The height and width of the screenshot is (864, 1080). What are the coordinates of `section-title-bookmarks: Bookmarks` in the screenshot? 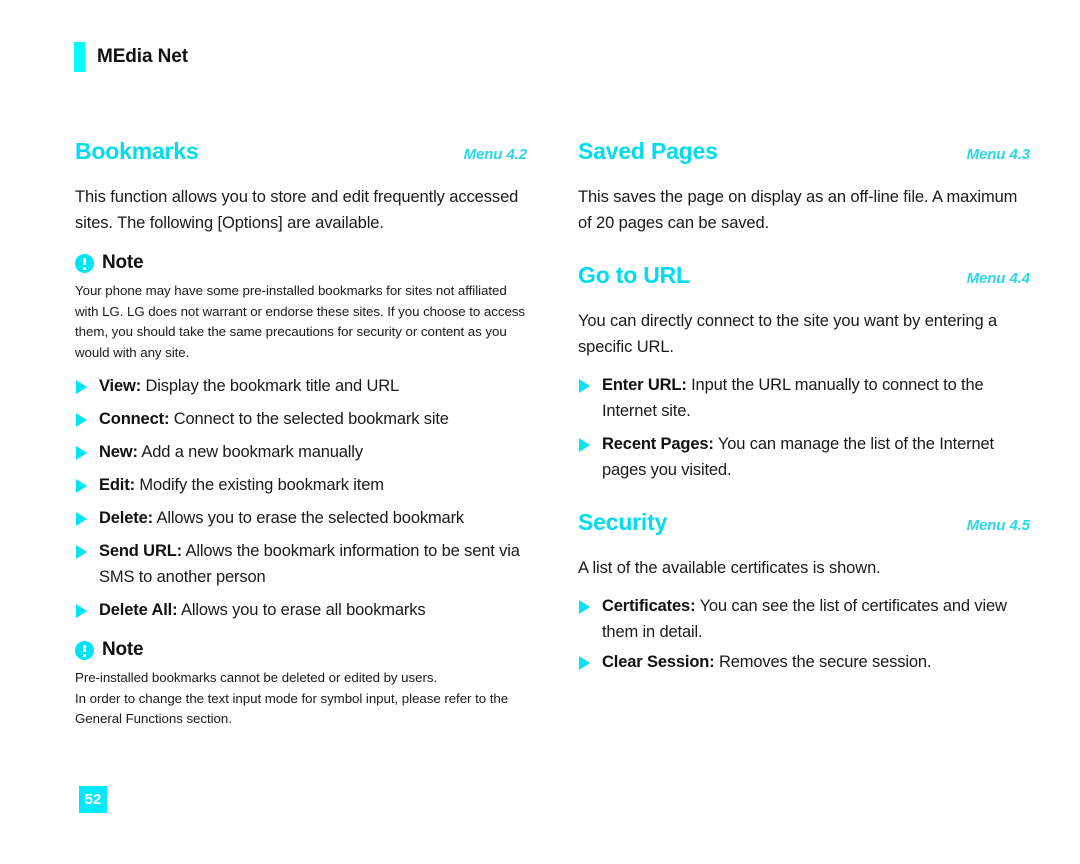 It's located at (137, 151).